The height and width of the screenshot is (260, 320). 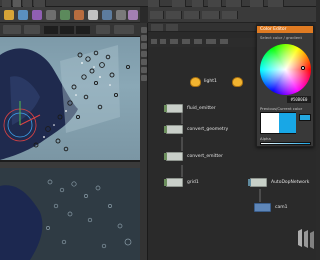 I want to click on network-path-bar, so click(x=202, y=27).